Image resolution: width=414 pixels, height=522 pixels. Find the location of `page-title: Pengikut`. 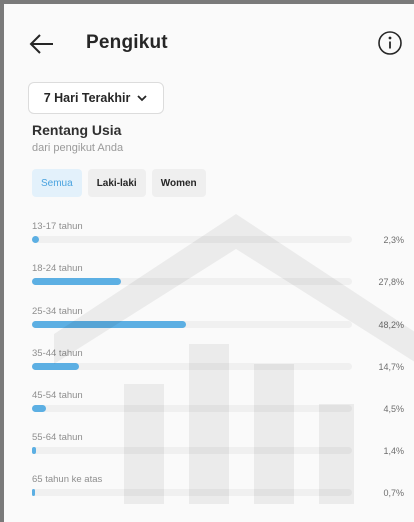

page-title: Pengikut is located at coordinates (127, 42).